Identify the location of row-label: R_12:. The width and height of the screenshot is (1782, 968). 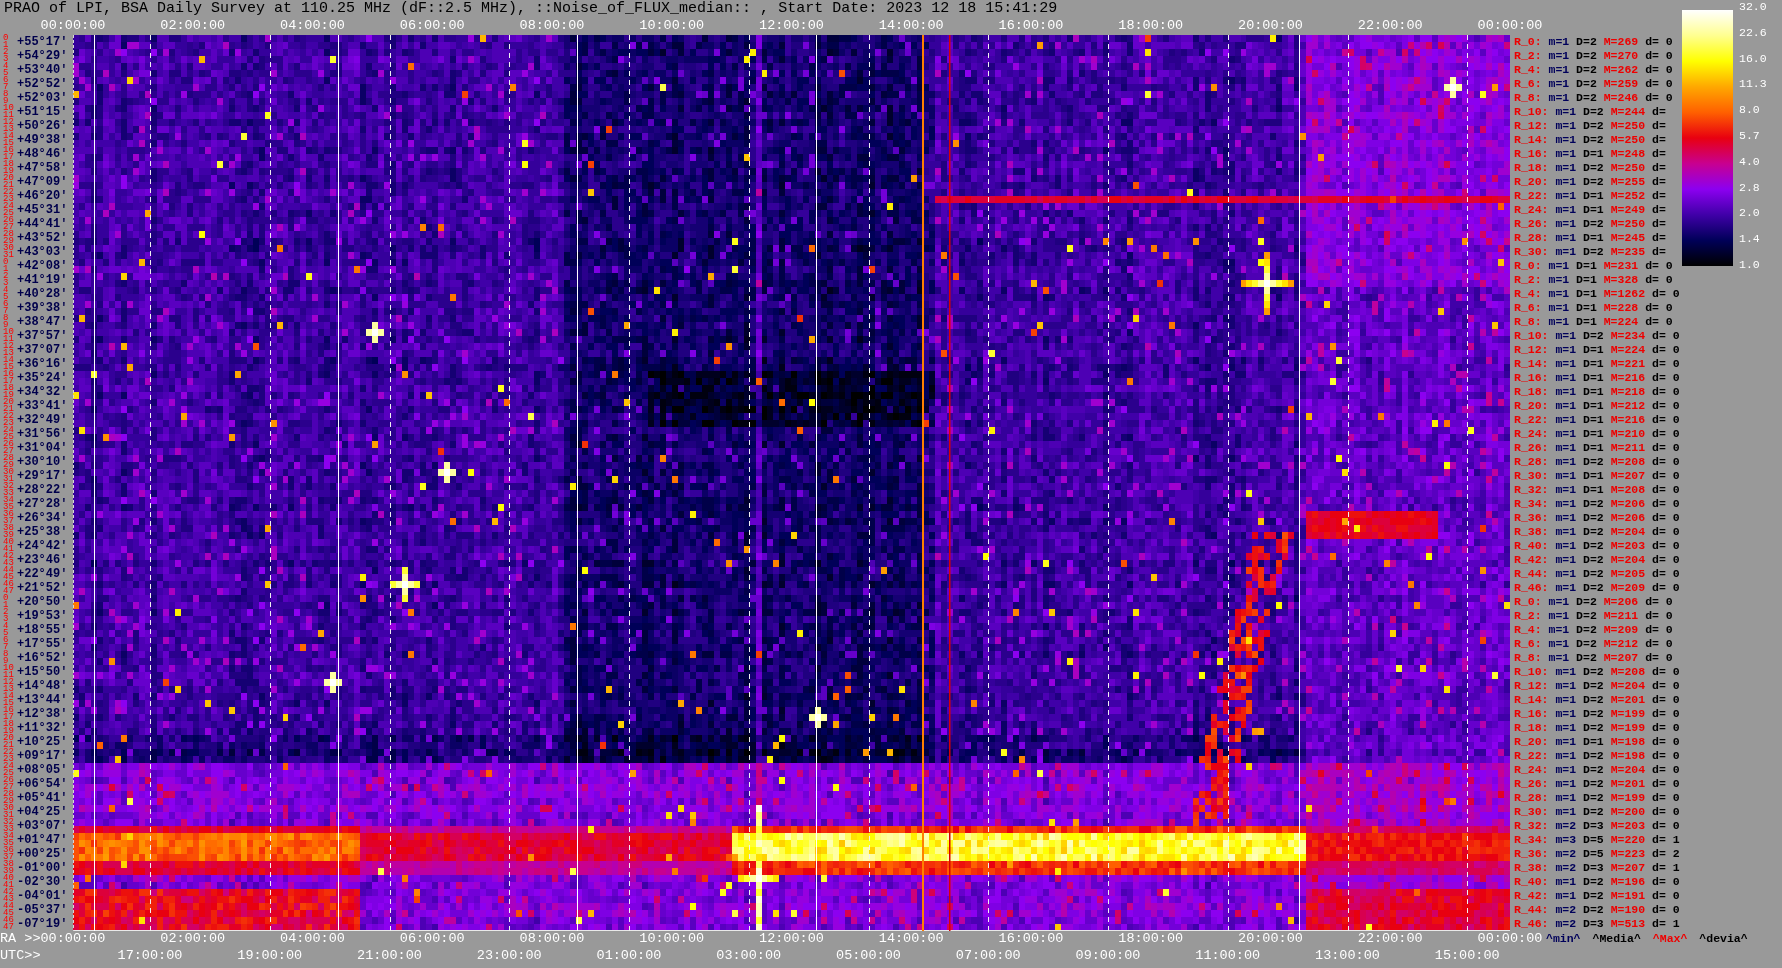
(1531, 686).